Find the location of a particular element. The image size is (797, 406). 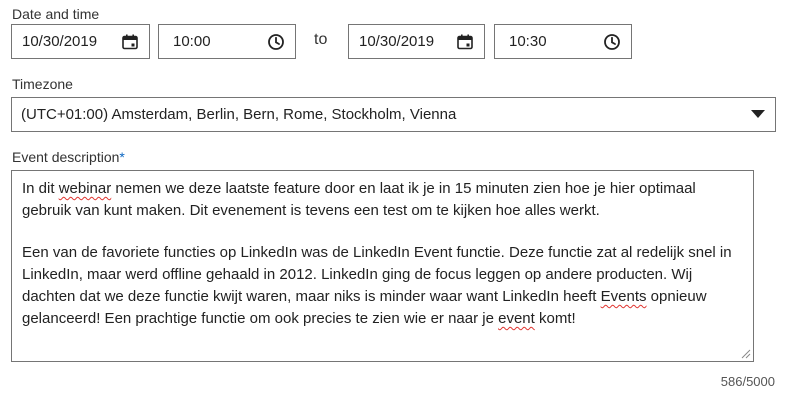

required-marker: * is located at coordinates (122, 157).